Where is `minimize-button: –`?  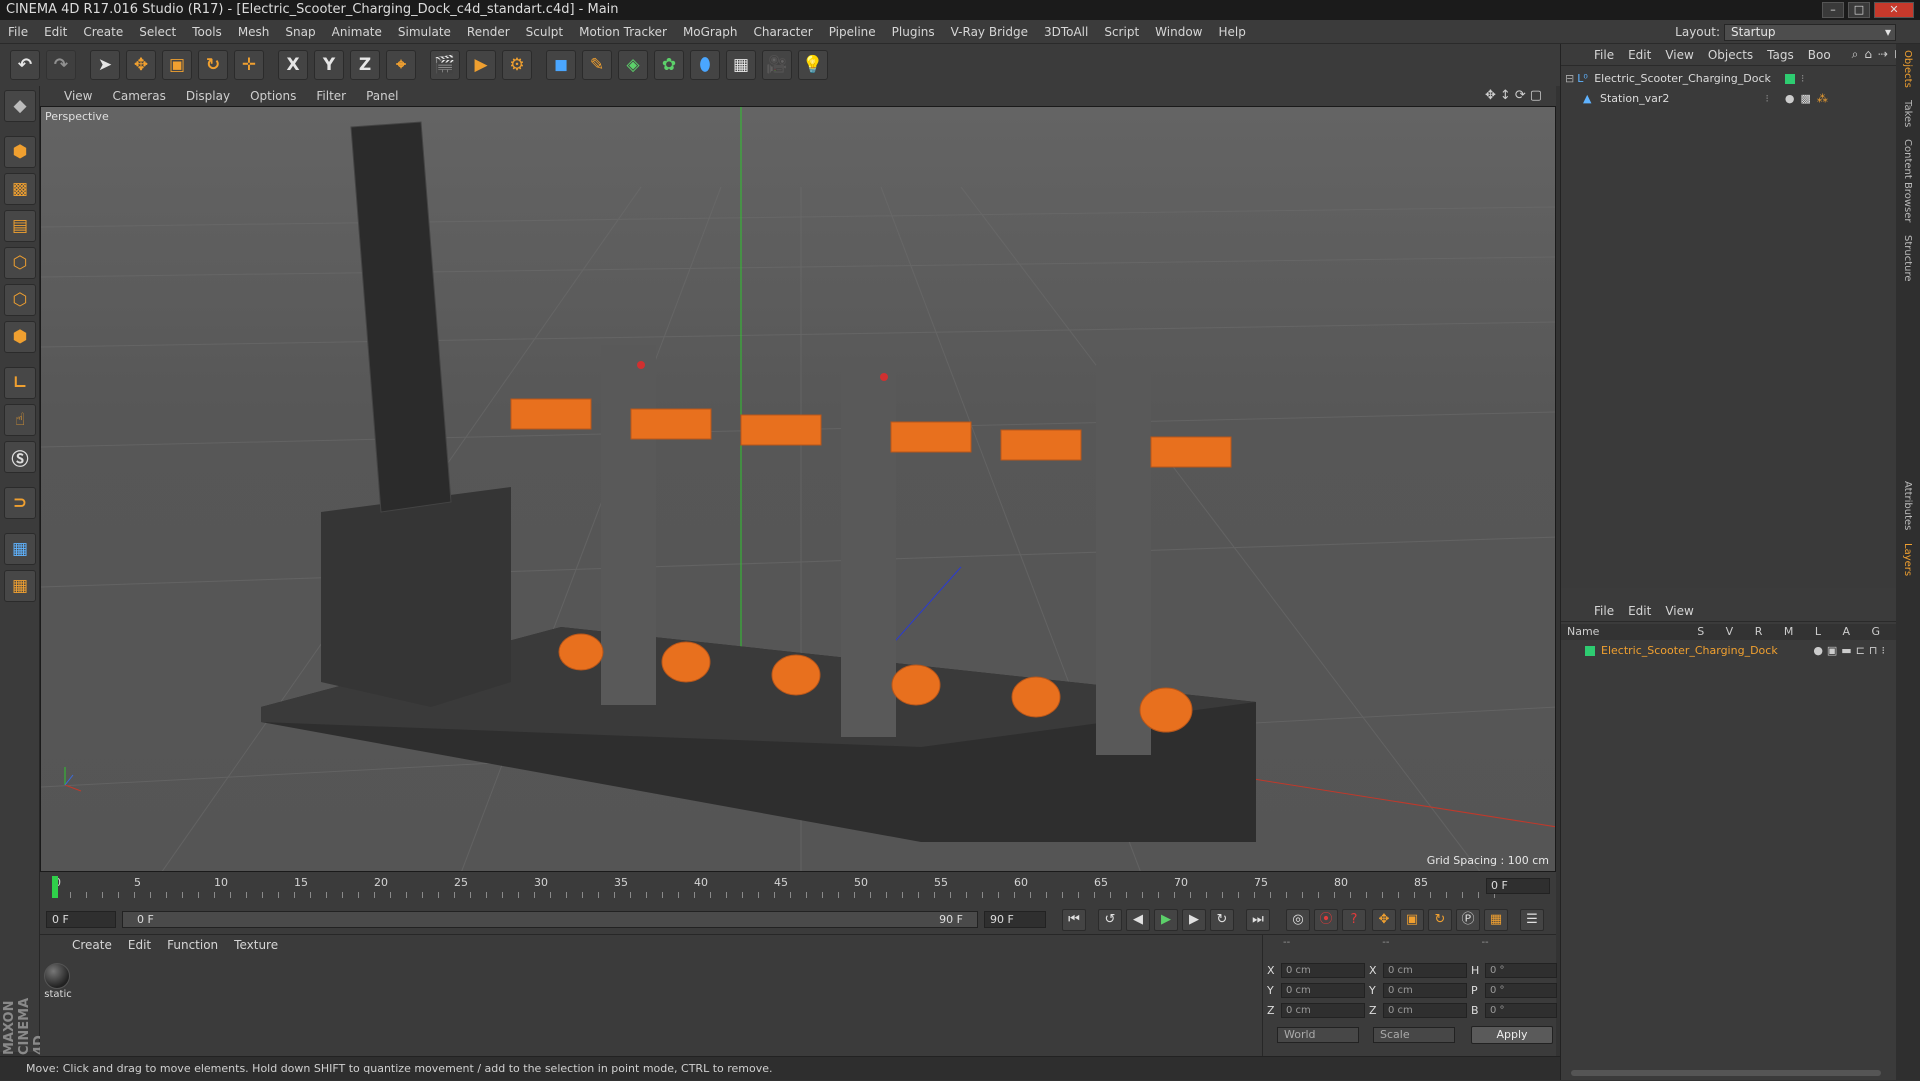
minimize-button: – is located at coordinates (1833, 10).